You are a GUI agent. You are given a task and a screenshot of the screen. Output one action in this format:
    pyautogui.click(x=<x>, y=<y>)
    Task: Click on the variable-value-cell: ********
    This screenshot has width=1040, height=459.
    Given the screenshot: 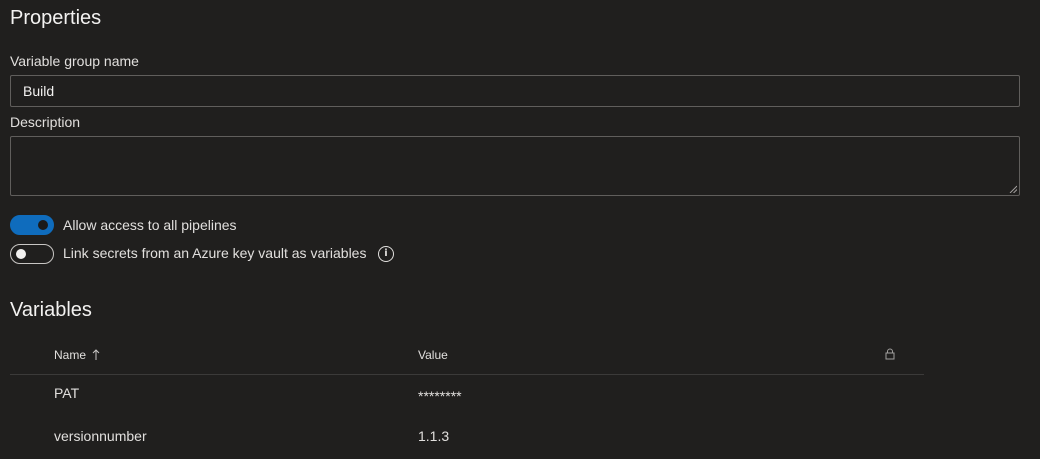 What is the action you would take?
    pyautogui.click(x=440, y=396)
    